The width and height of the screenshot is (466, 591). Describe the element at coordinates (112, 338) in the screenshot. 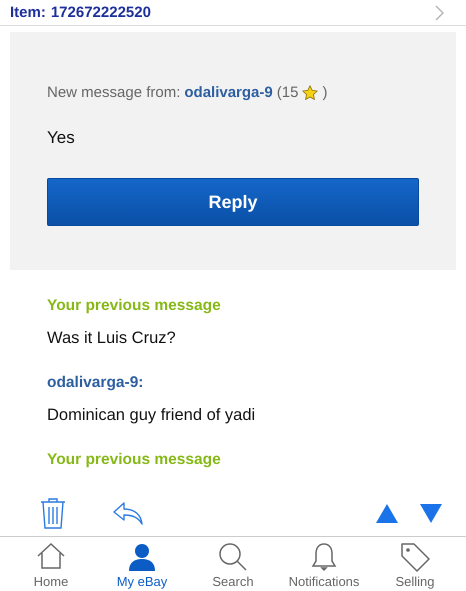

I see `message-text: Was it Luis Cruz?` at that location.